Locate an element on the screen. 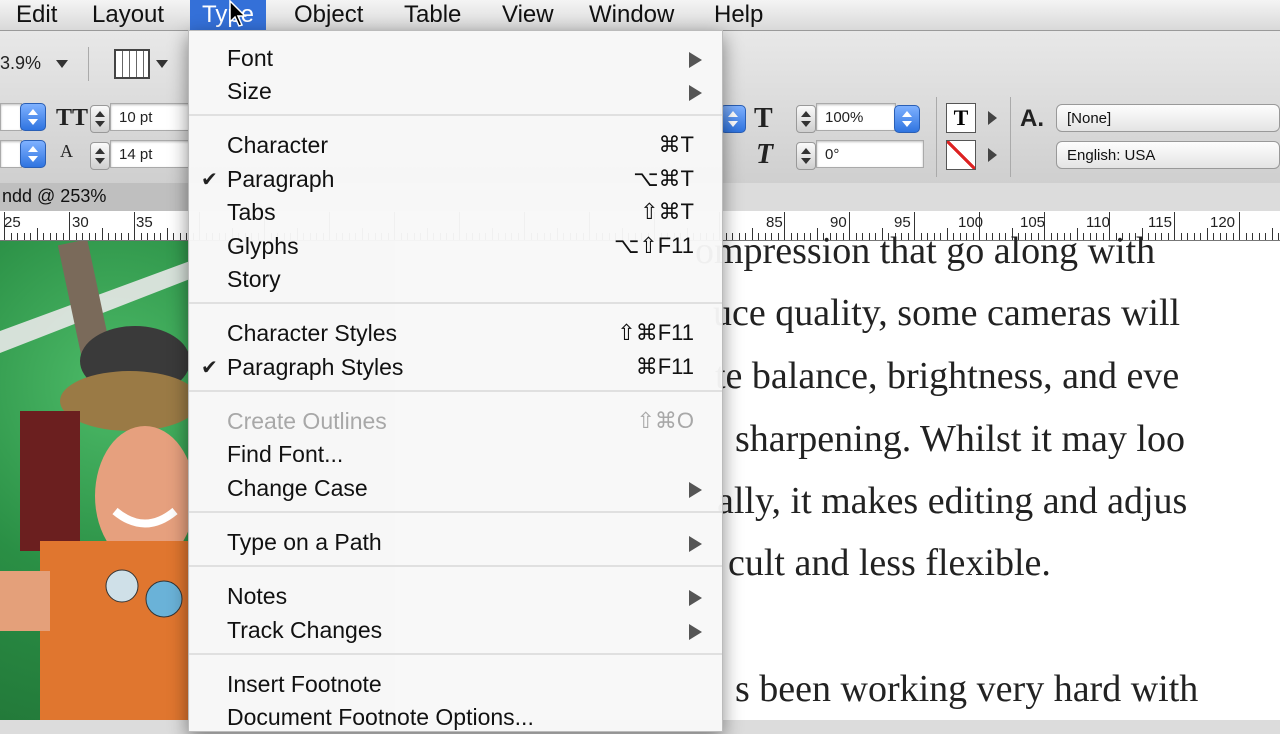  view-options-dropdown-icon is located at coordinates (162, 64).